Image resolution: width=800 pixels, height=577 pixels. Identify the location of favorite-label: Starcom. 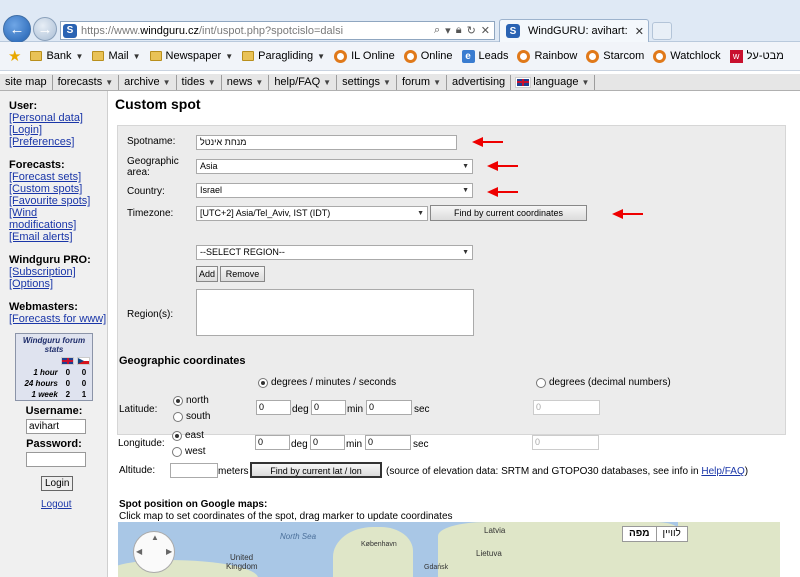
(624, 56).